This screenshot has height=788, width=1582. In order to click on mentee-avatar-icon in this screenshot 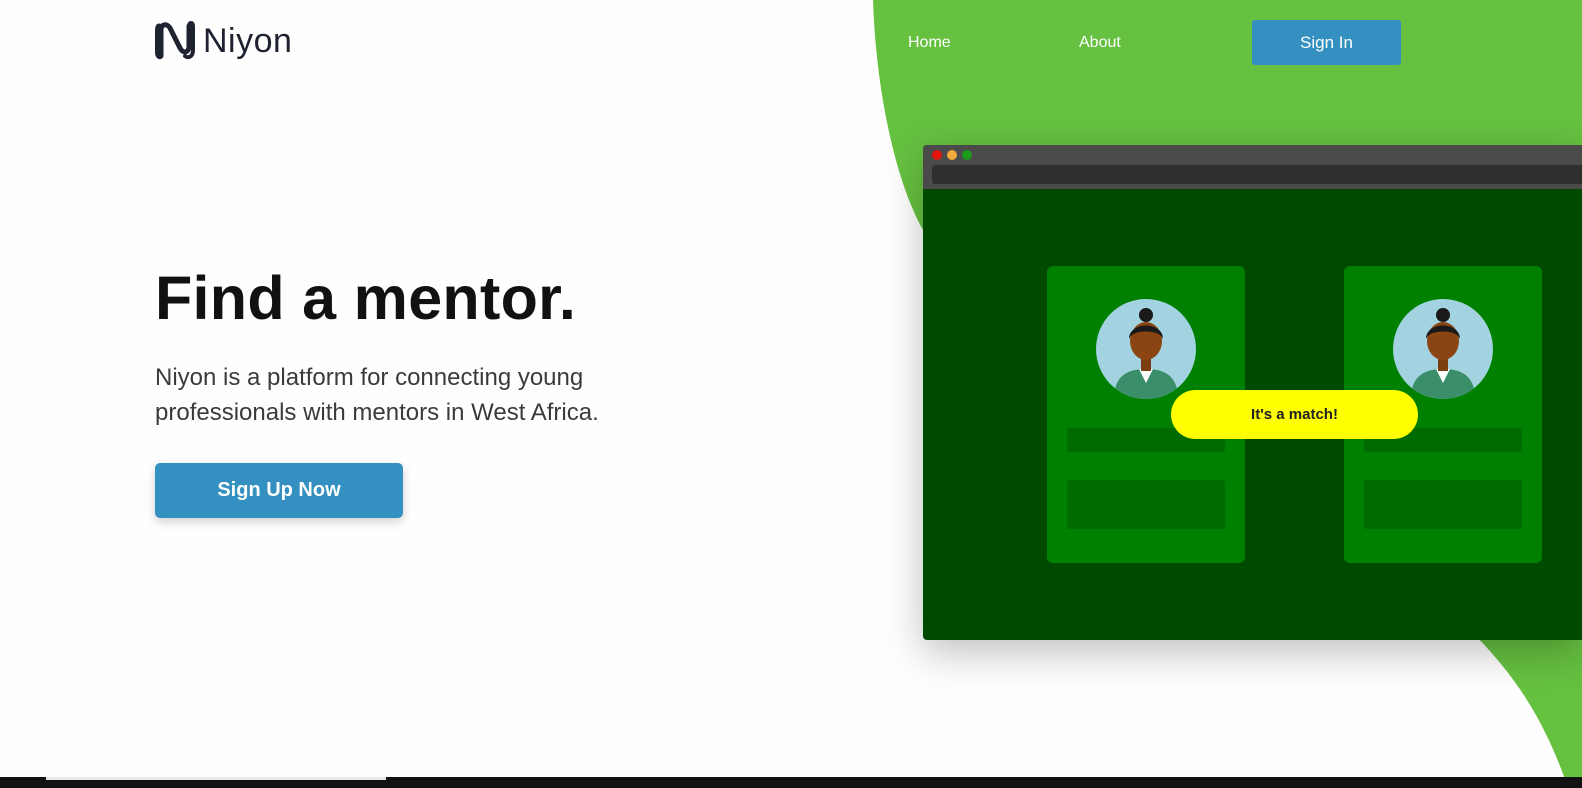, I will do `click(1443, 349)`.